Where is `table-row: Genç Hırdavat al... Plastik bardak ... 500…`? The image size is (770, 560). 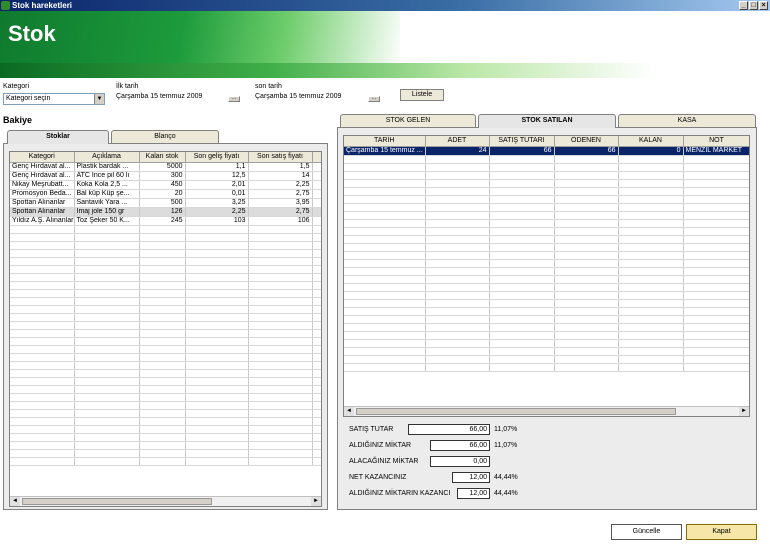
table-row: Genç Hırdavat al... Plastik bardak ... 500… is located at coordinates (165, 167).